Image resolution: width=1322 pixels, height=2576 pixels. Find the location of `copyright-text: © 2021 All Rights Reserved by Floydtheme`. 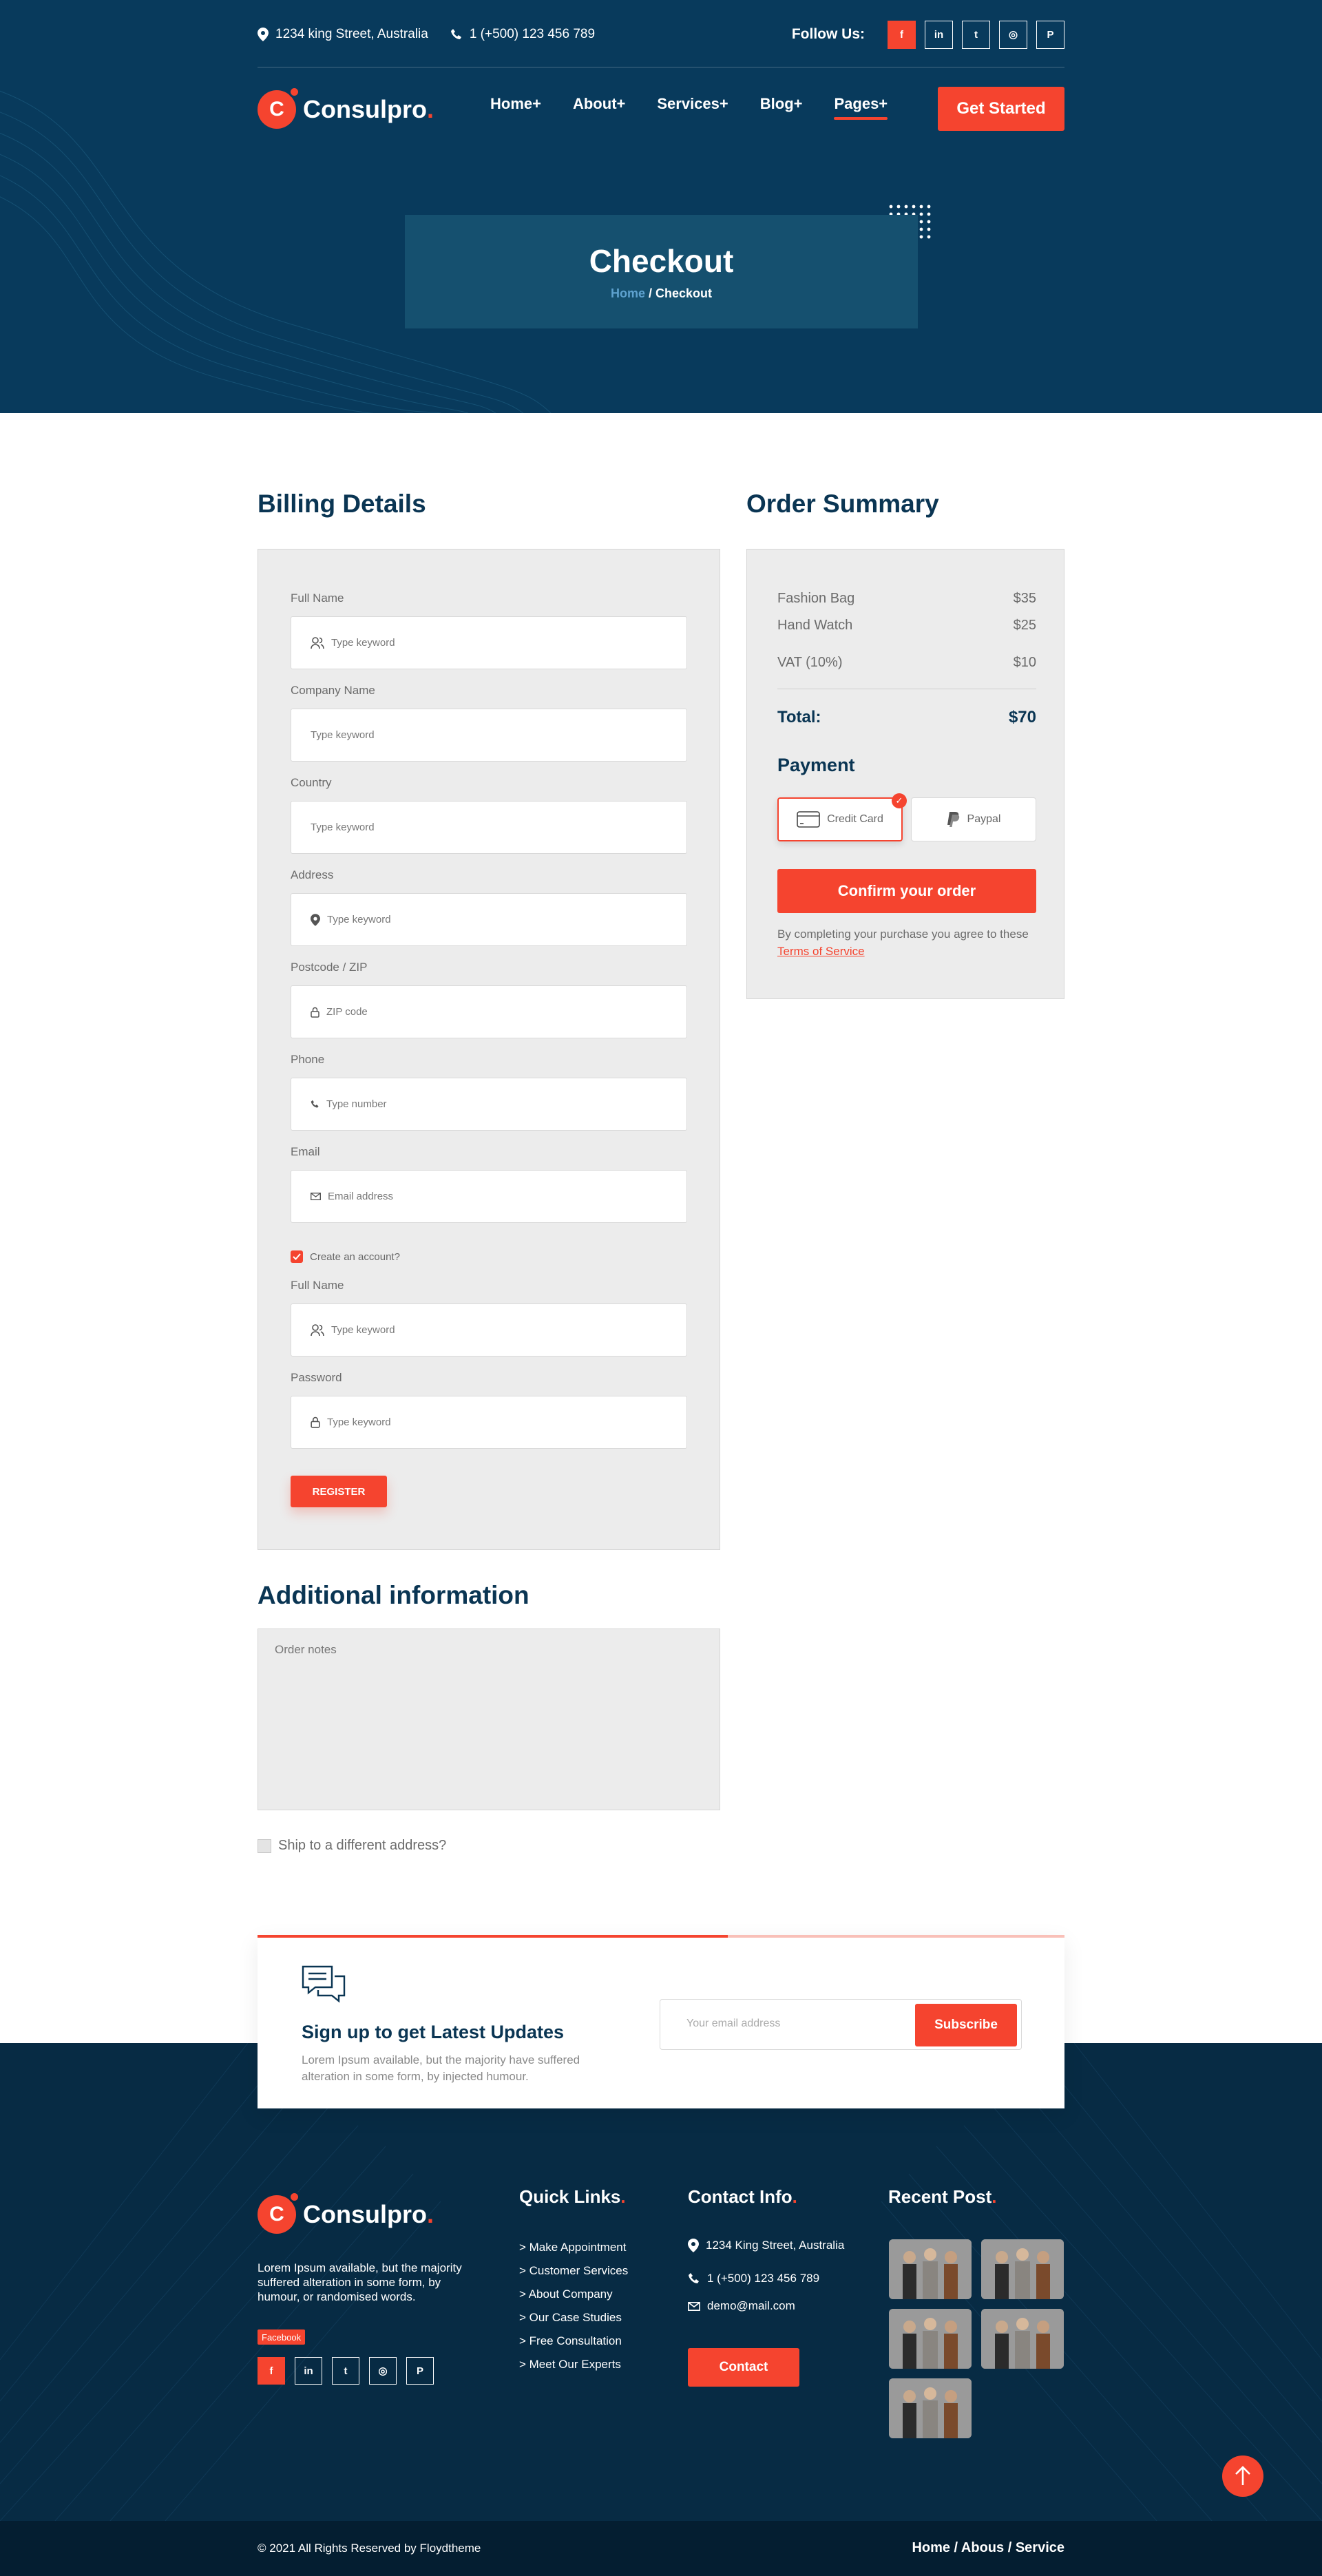

copyright-text: © 2021 All Rights Reserved by Floydtheme is located at coordinates (370, 2548).